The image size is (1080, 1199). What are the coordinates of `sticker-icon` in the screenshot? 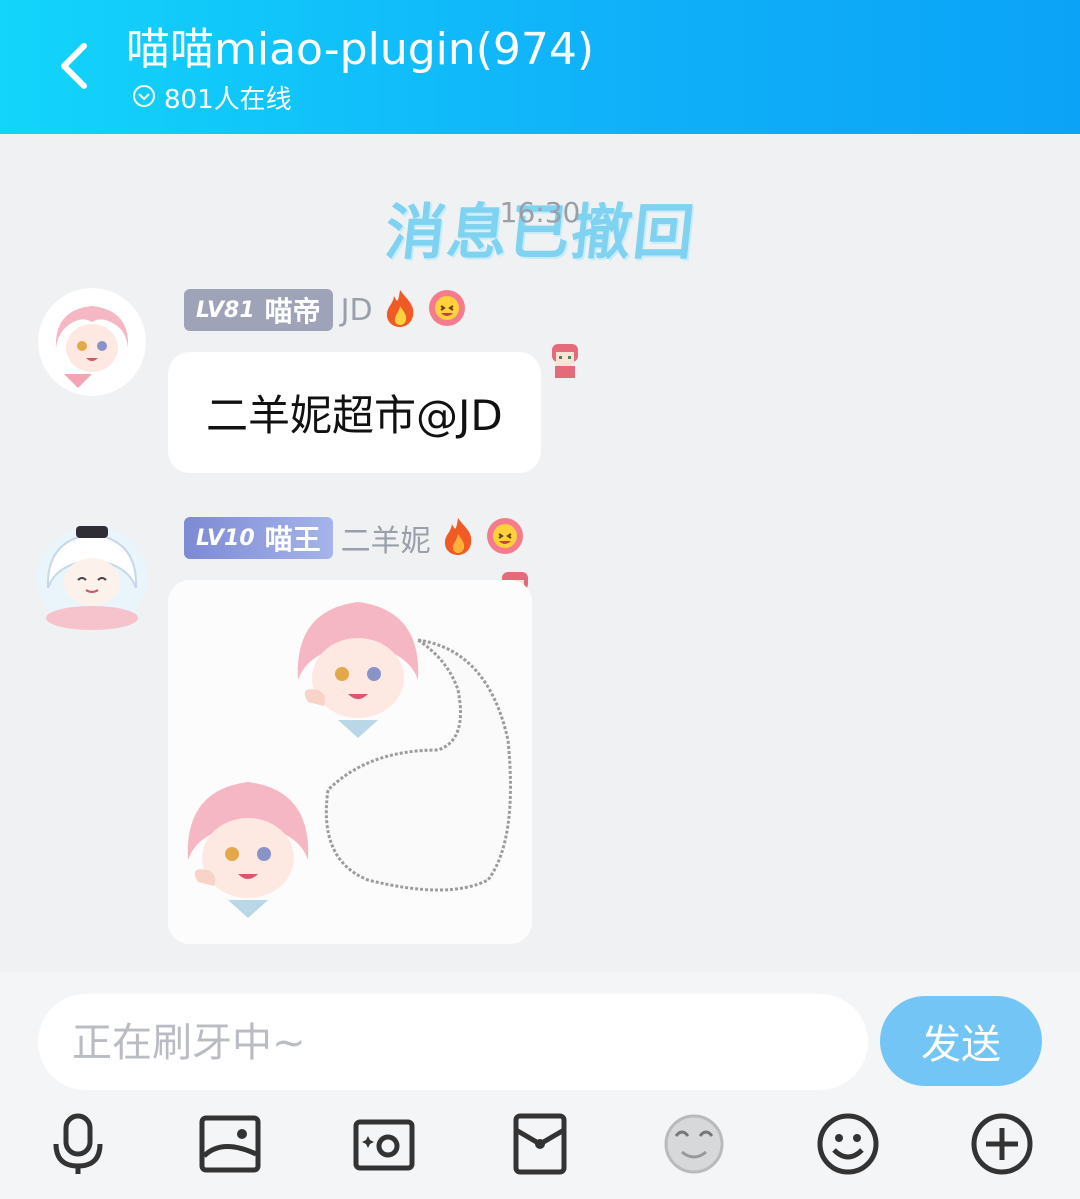 It's located at (694, 1144).